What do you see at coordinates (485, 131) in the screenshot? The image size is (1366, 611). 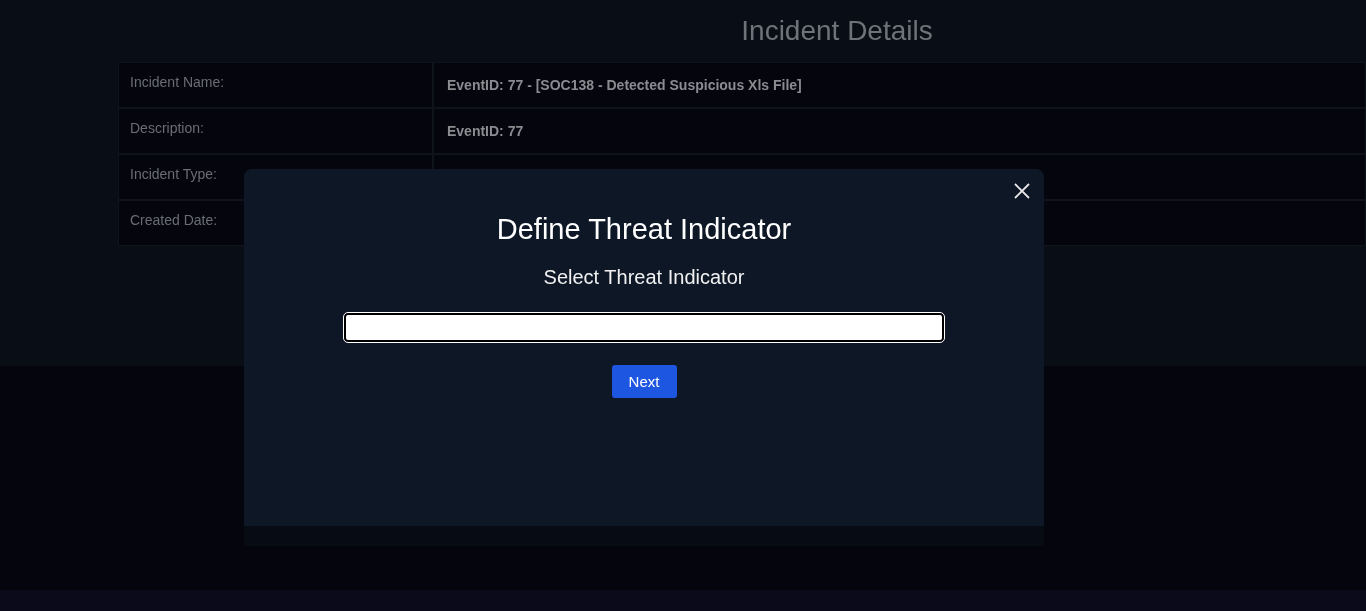 I see `field-value: EventID: 77` at bounding box center [485, 131].